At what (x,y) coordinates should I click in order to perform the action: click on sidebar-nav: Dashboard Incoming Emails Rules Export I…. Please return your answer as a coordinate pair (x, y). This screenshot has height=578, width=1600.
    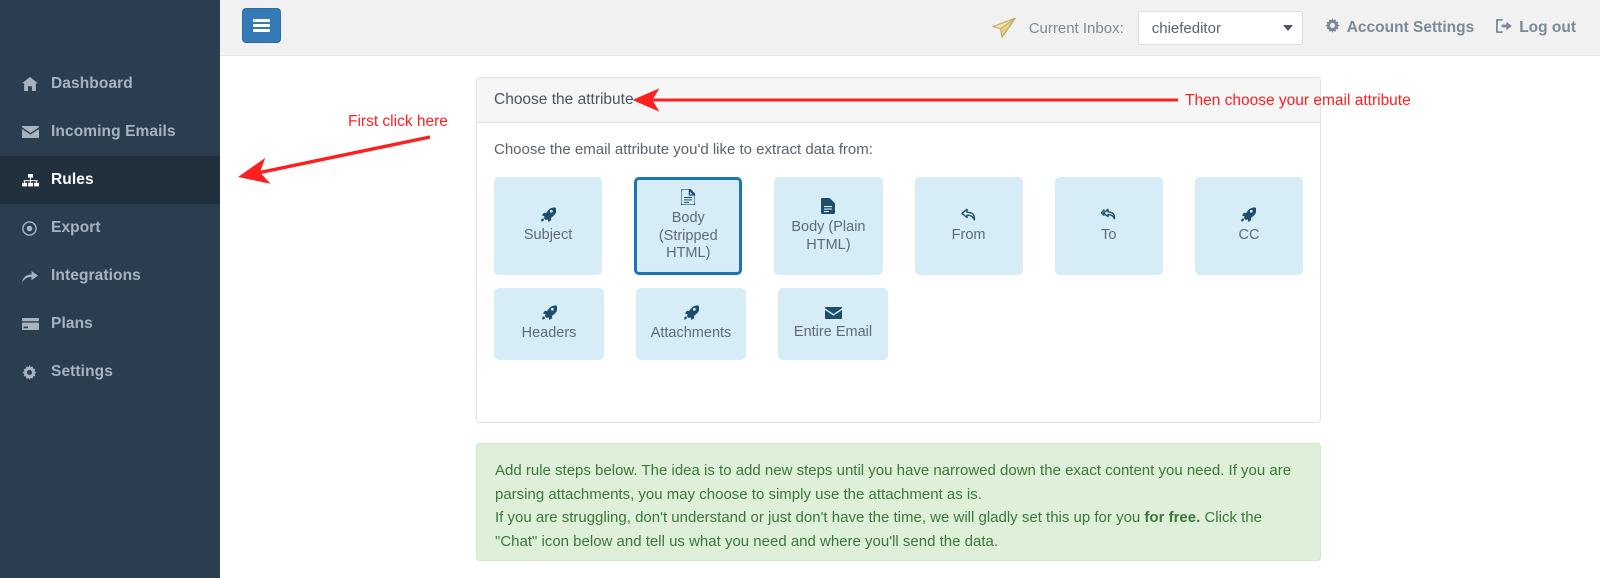
    Looking at the image, I should click on (110, 198).